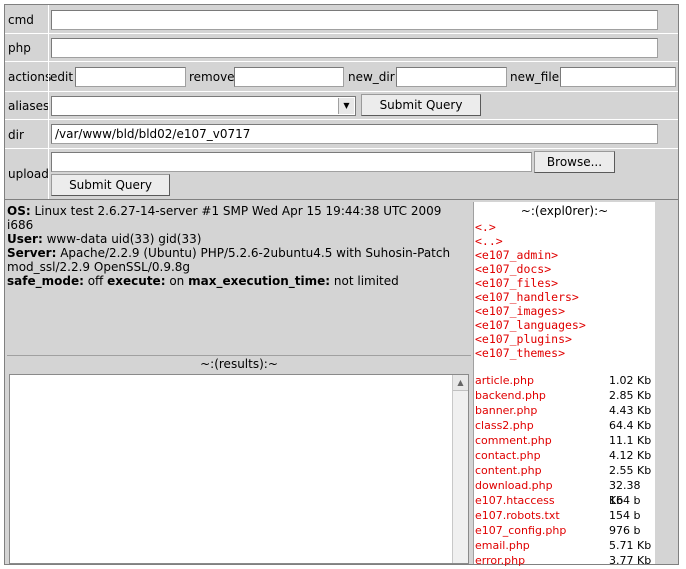 Image resolution: width=686 pixels, height=569 pixels. What do you see at coordinates (346, 106) in the screenshot?
I see `chevron-down-icon: ▼` at bounding box center [346, 106].